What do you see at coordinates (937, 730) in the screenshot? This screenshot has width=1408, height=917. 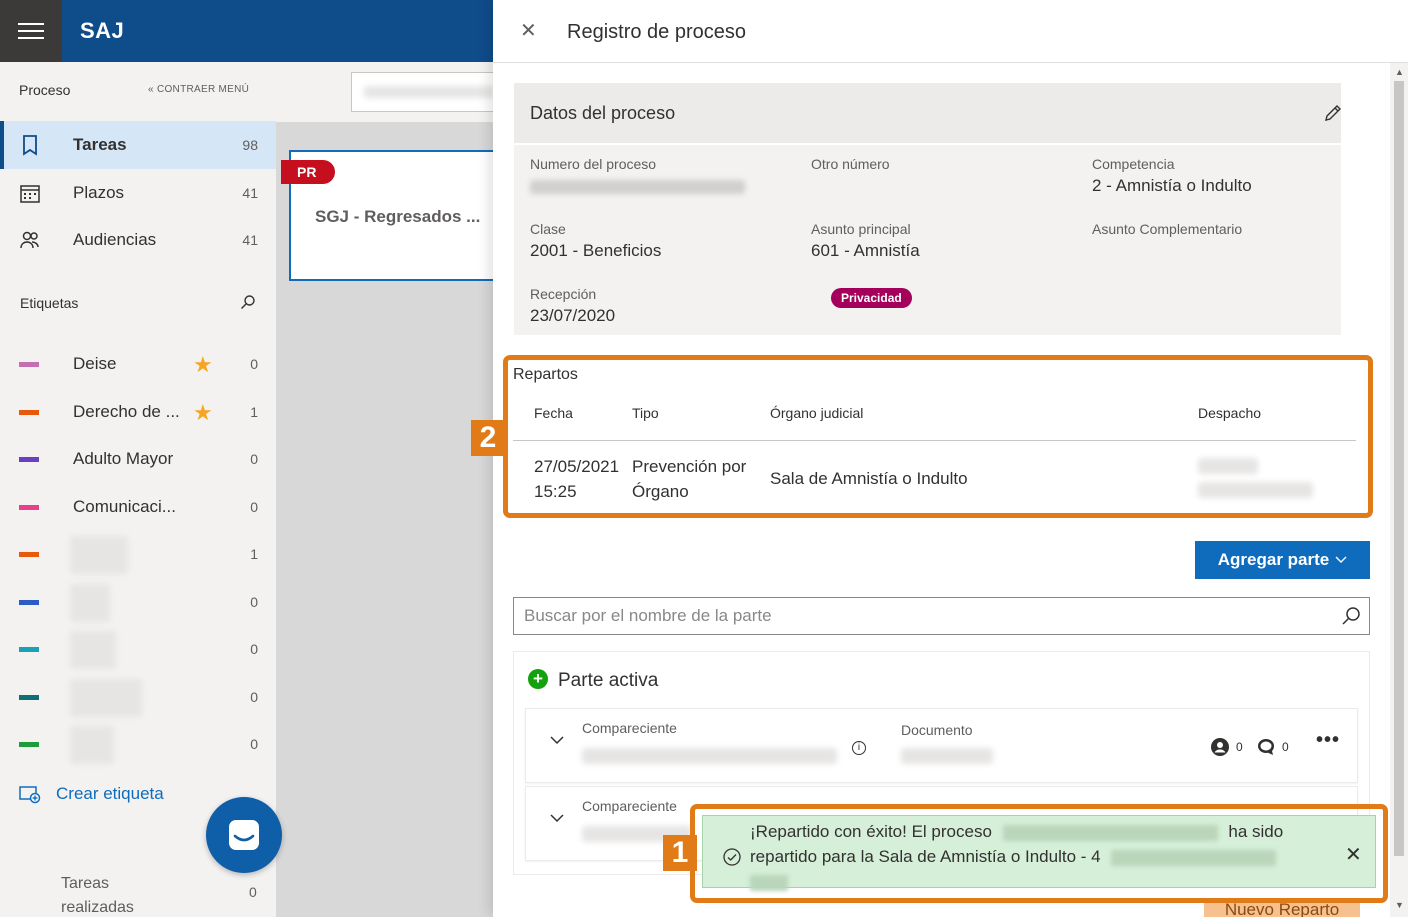 I see `document-label: Documento` at bounding box center [937, 730].